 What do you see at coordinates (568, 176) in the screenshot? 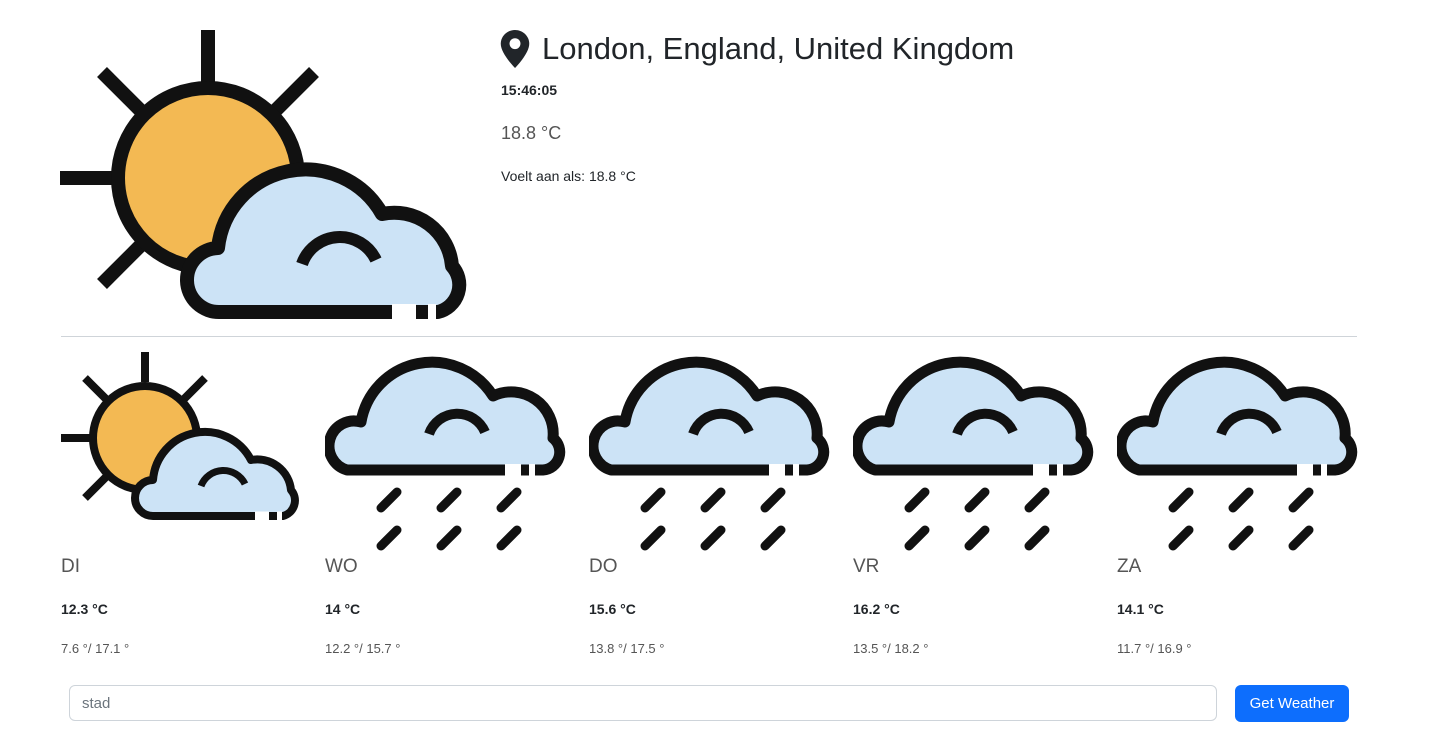
I see `feels-like: Voelt aan als: 18.8 °C` at bounding box center [568, 176].